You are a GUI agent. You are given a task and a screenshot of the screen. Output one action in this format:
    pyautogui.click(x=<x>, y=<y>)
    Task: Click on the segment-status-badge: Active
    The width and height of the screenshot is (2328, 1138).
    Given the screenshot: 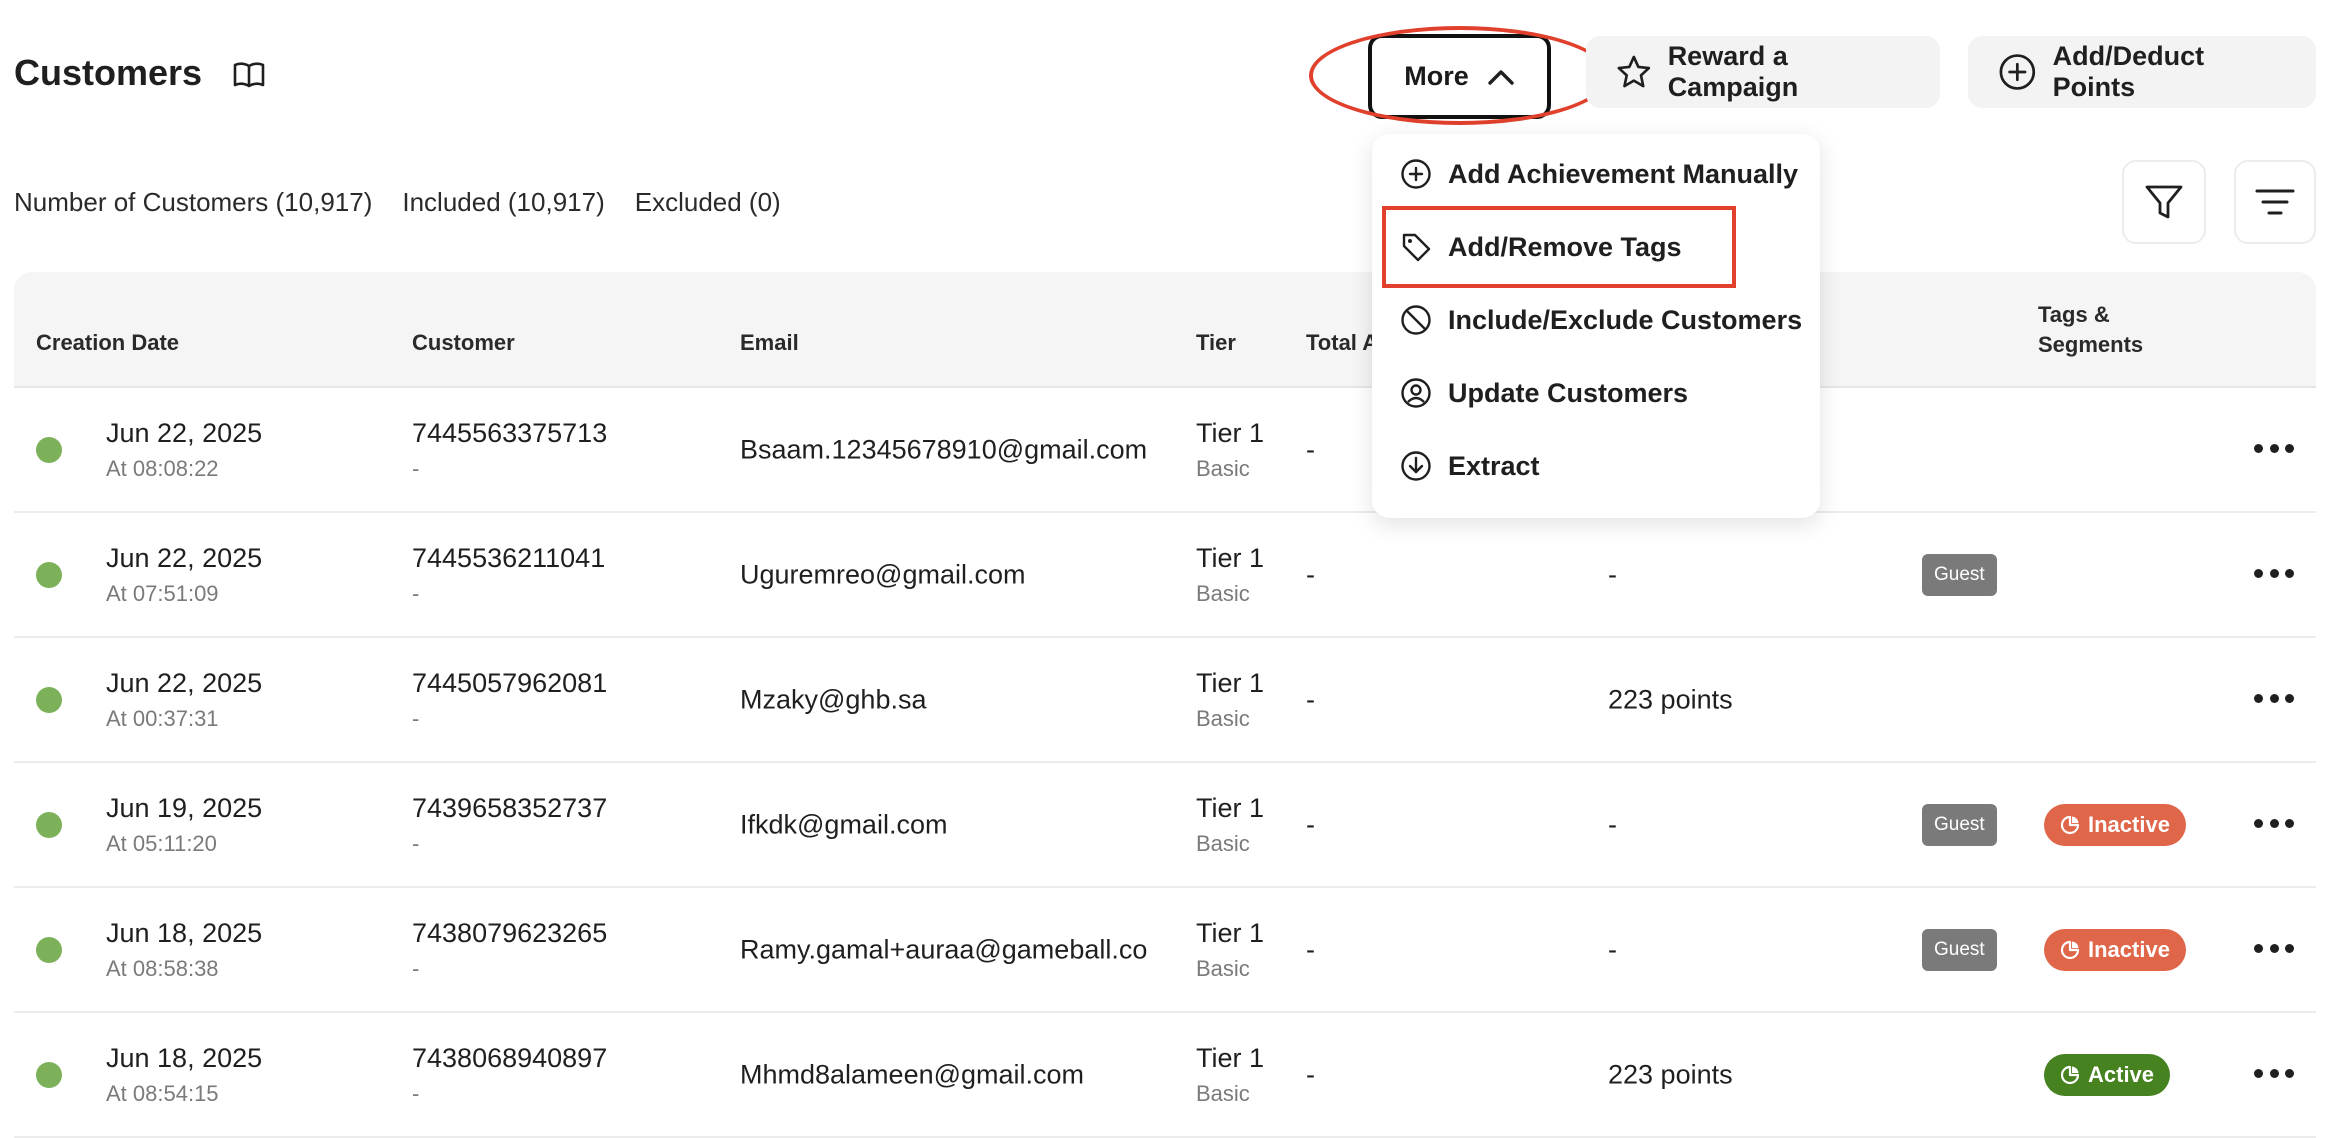 What is the action you would take?
    pyautogui.click(x=2107, y=1074)
    